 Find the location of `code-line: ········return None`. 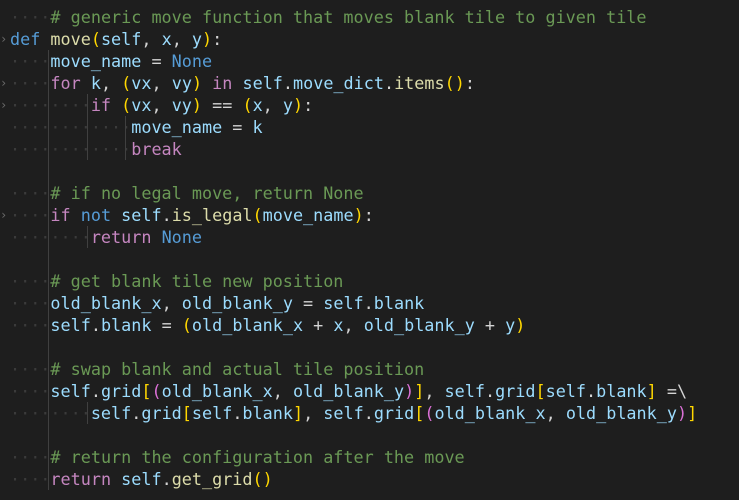

code-line: ········return None is located at coordinates (106, 237).